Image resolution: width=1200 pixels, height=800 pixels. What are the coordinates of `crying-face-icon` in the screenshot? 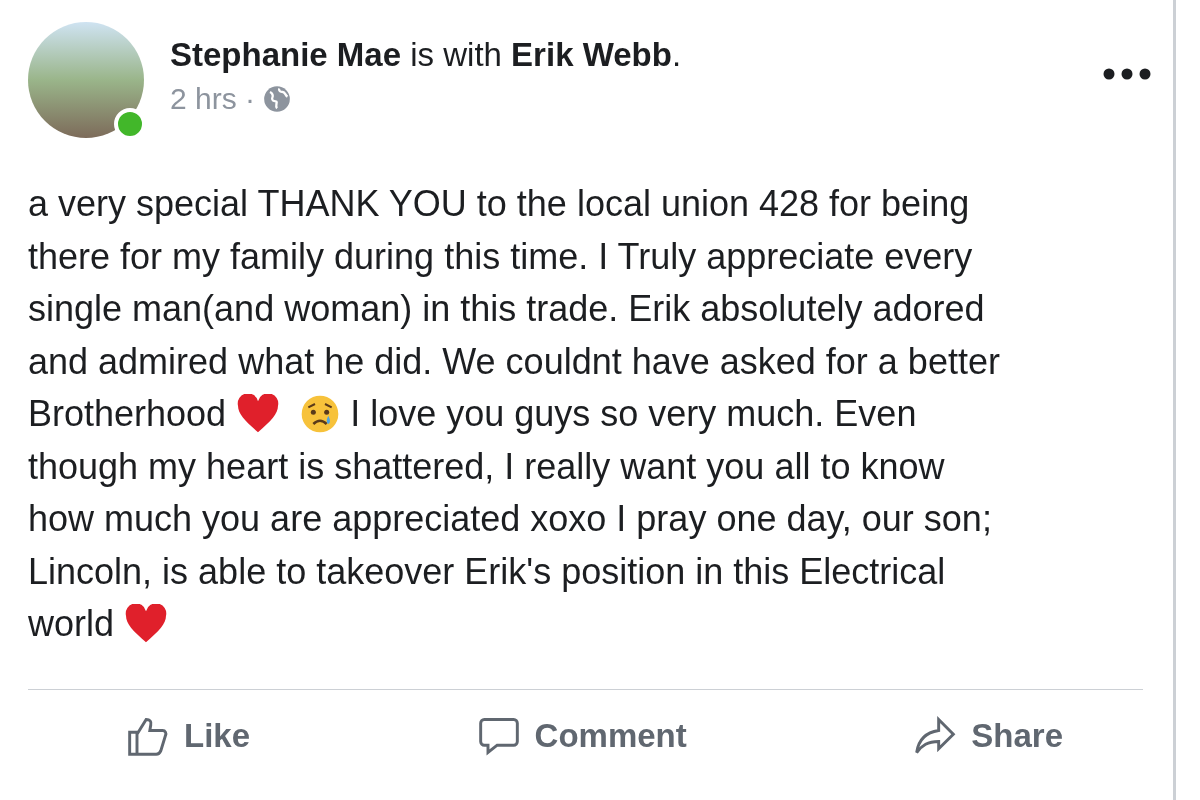 It's located at (320, 414).